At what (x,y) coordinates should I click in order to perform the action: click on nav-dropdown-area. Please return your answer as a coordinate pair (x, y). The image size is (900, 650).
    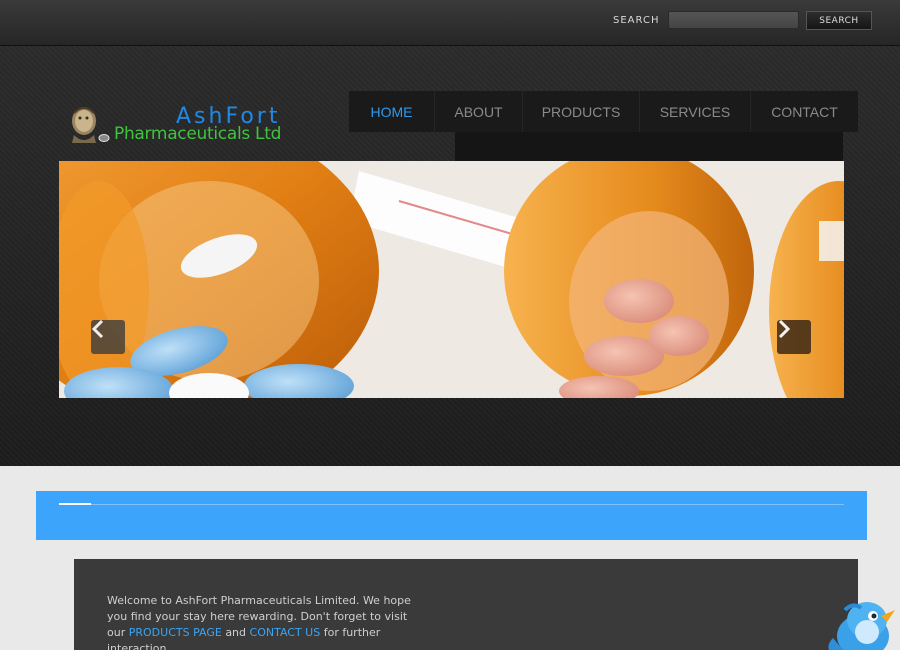
    Looking at the image, I should click on (649, 146).